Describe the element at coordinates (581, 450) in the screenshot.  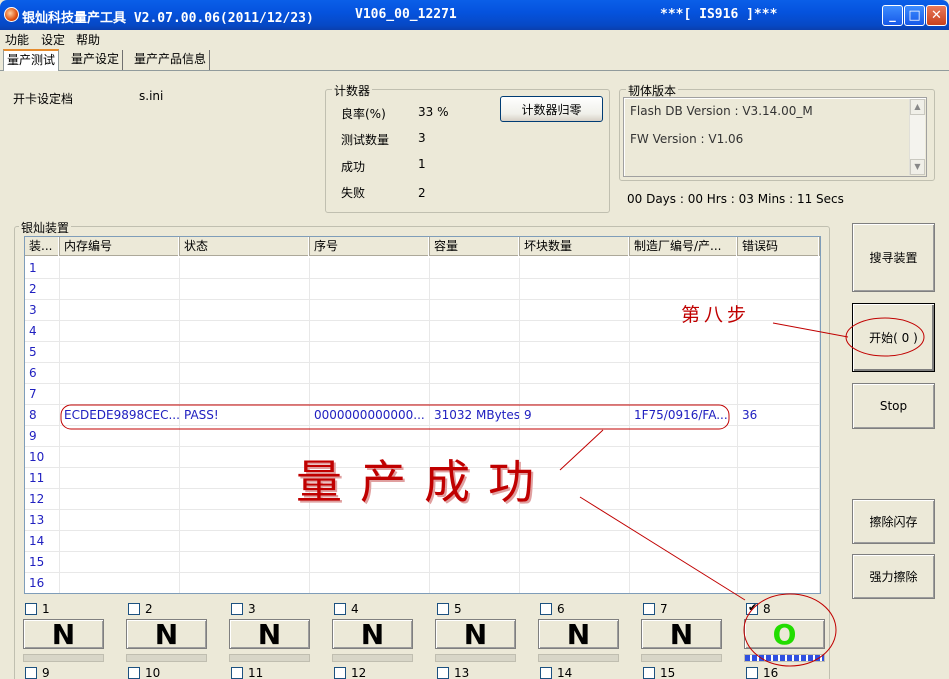
I see `success-arrow-up` at that location.